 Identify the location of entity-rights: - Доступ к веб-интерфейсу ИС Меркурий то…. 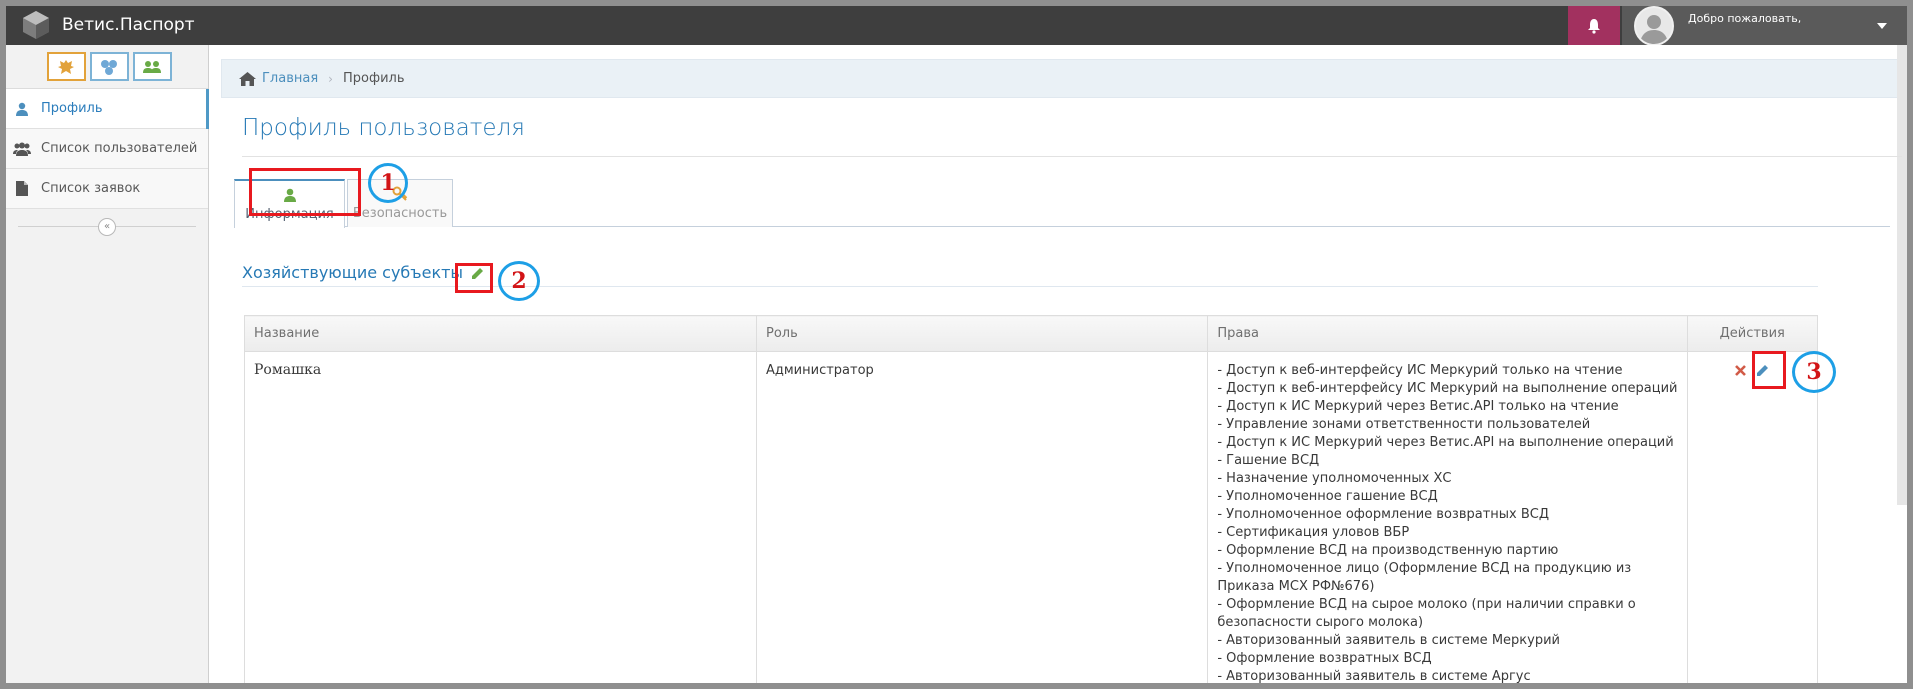
(1447, 517).